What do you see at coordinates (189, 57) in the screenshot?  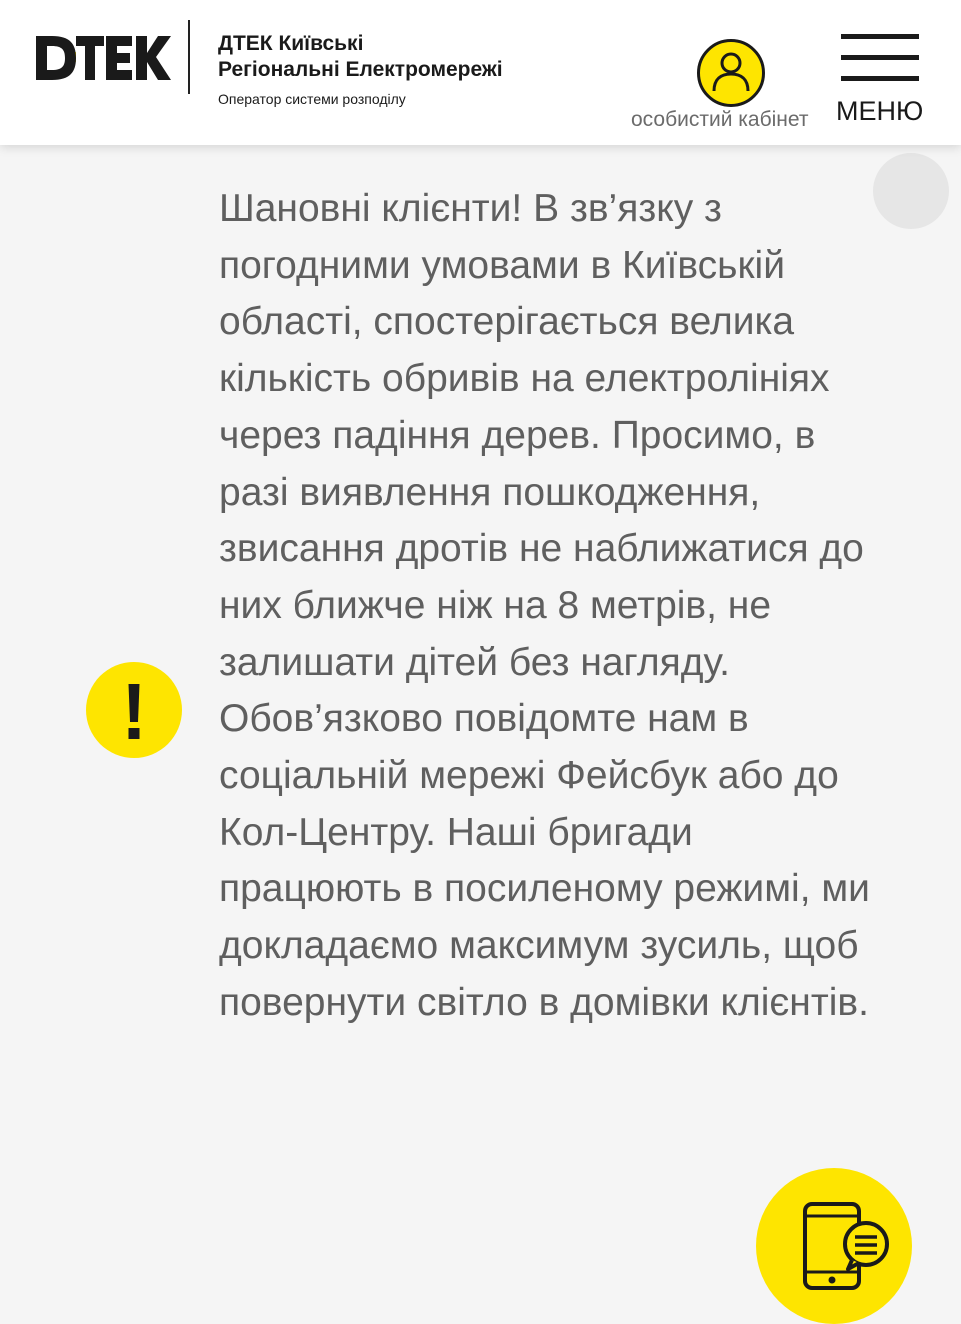 I see `logo-divider` at bounding box center [189, 57].